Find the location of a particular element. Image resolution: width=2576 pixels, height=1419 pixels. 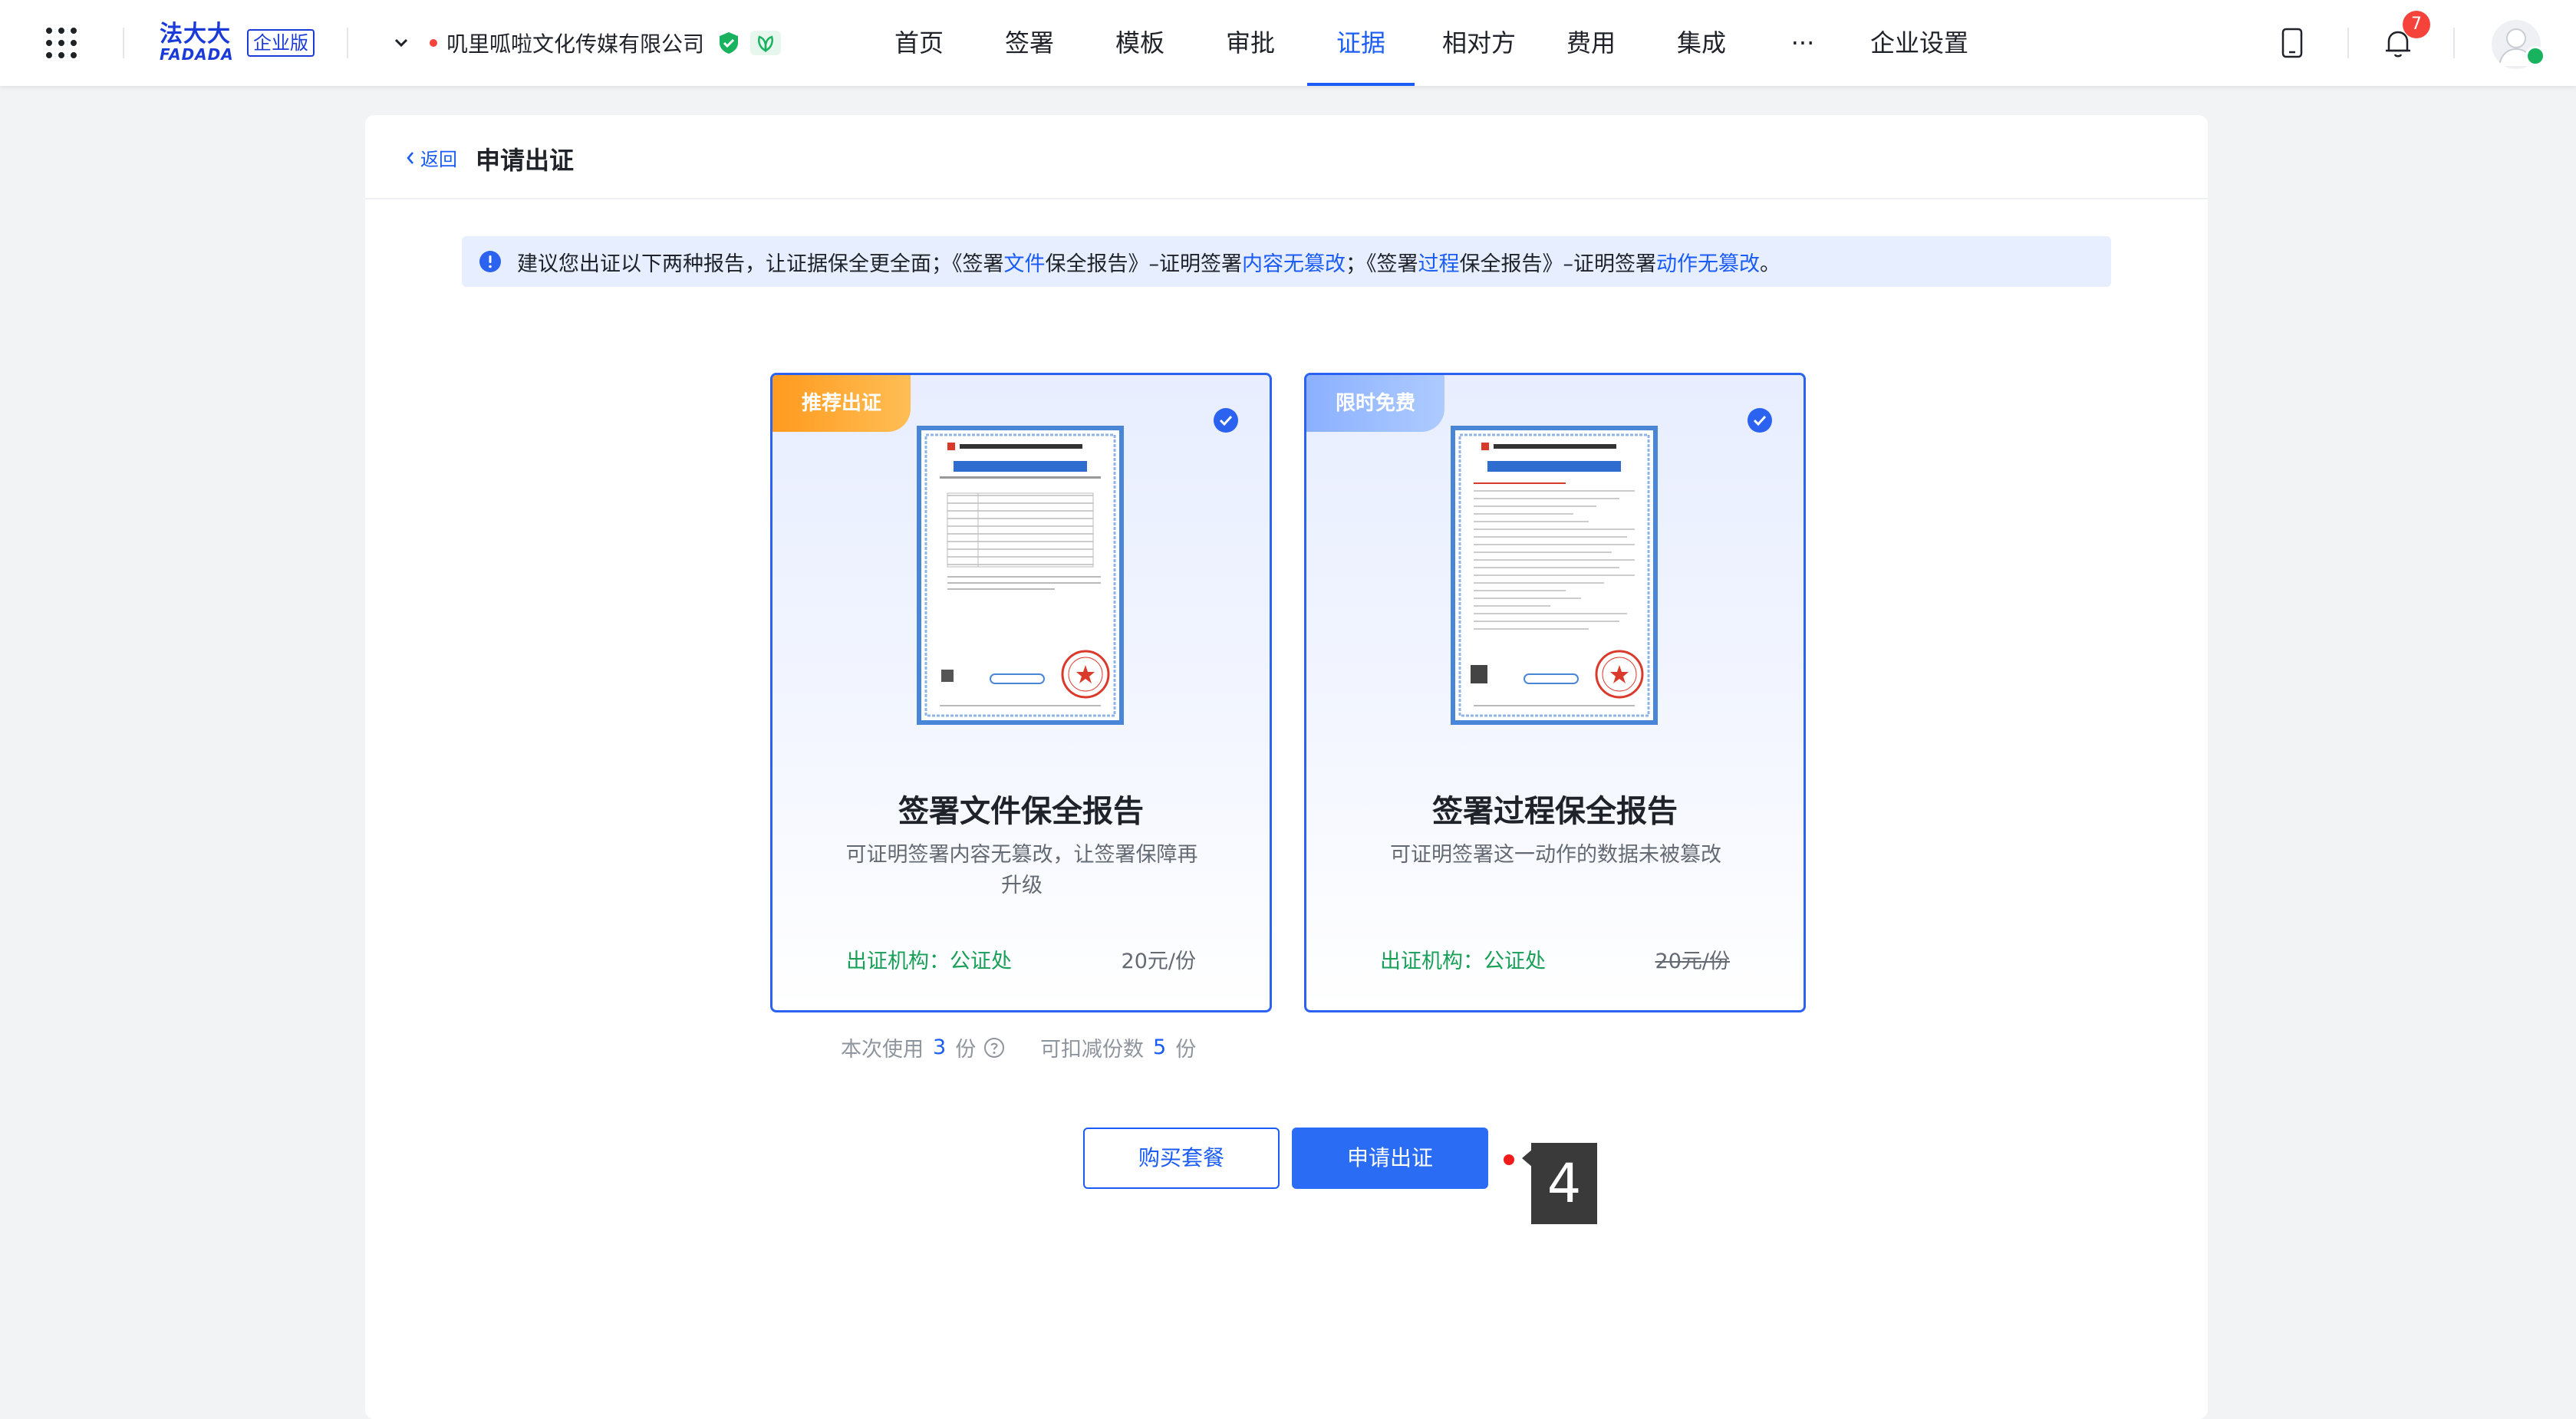

card-price: 20元/份 is located at coordinates (1158, 962).